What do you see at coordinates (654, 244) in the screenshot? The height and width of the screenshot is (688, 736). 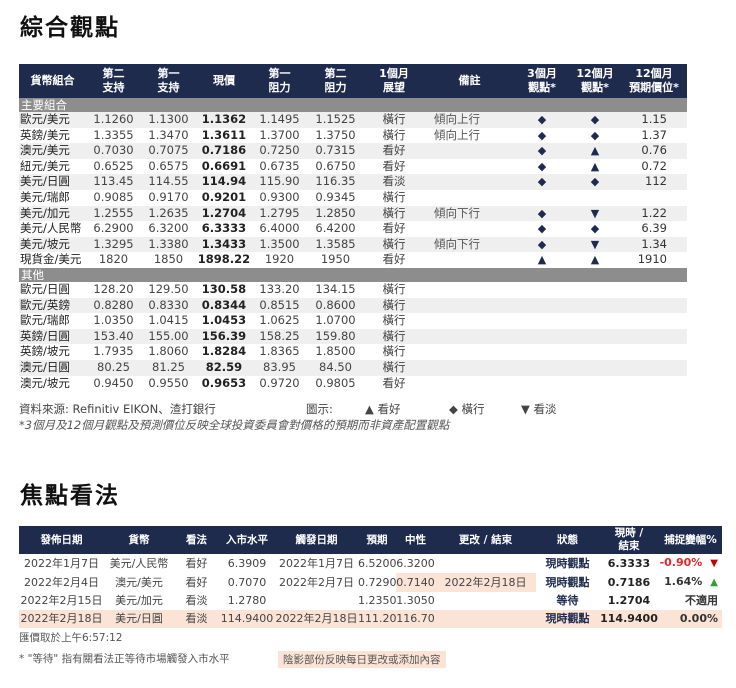 I see `twelve-month-target: 1.34` at bounding box center [654, 244].